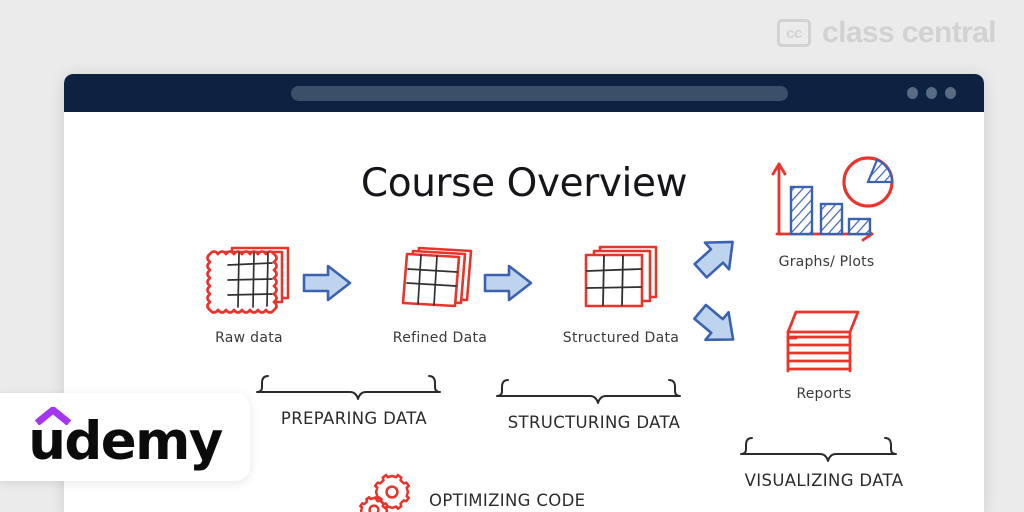 The height and width of the screenshot is (512, 1024). I want to click on structured-data-label: Structured Data, so click(621, 338).